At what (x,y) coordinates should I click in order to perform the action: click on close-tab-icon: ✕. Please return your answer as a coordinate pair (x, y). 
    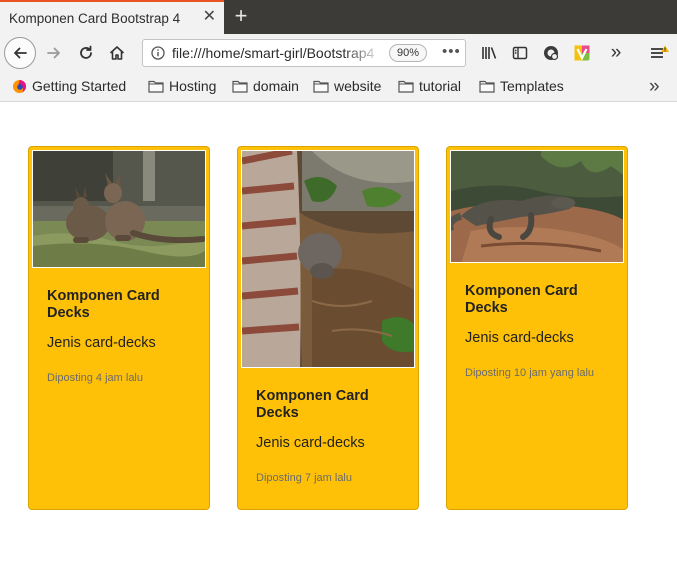
    Looking at the image, I should click on (209, 17).